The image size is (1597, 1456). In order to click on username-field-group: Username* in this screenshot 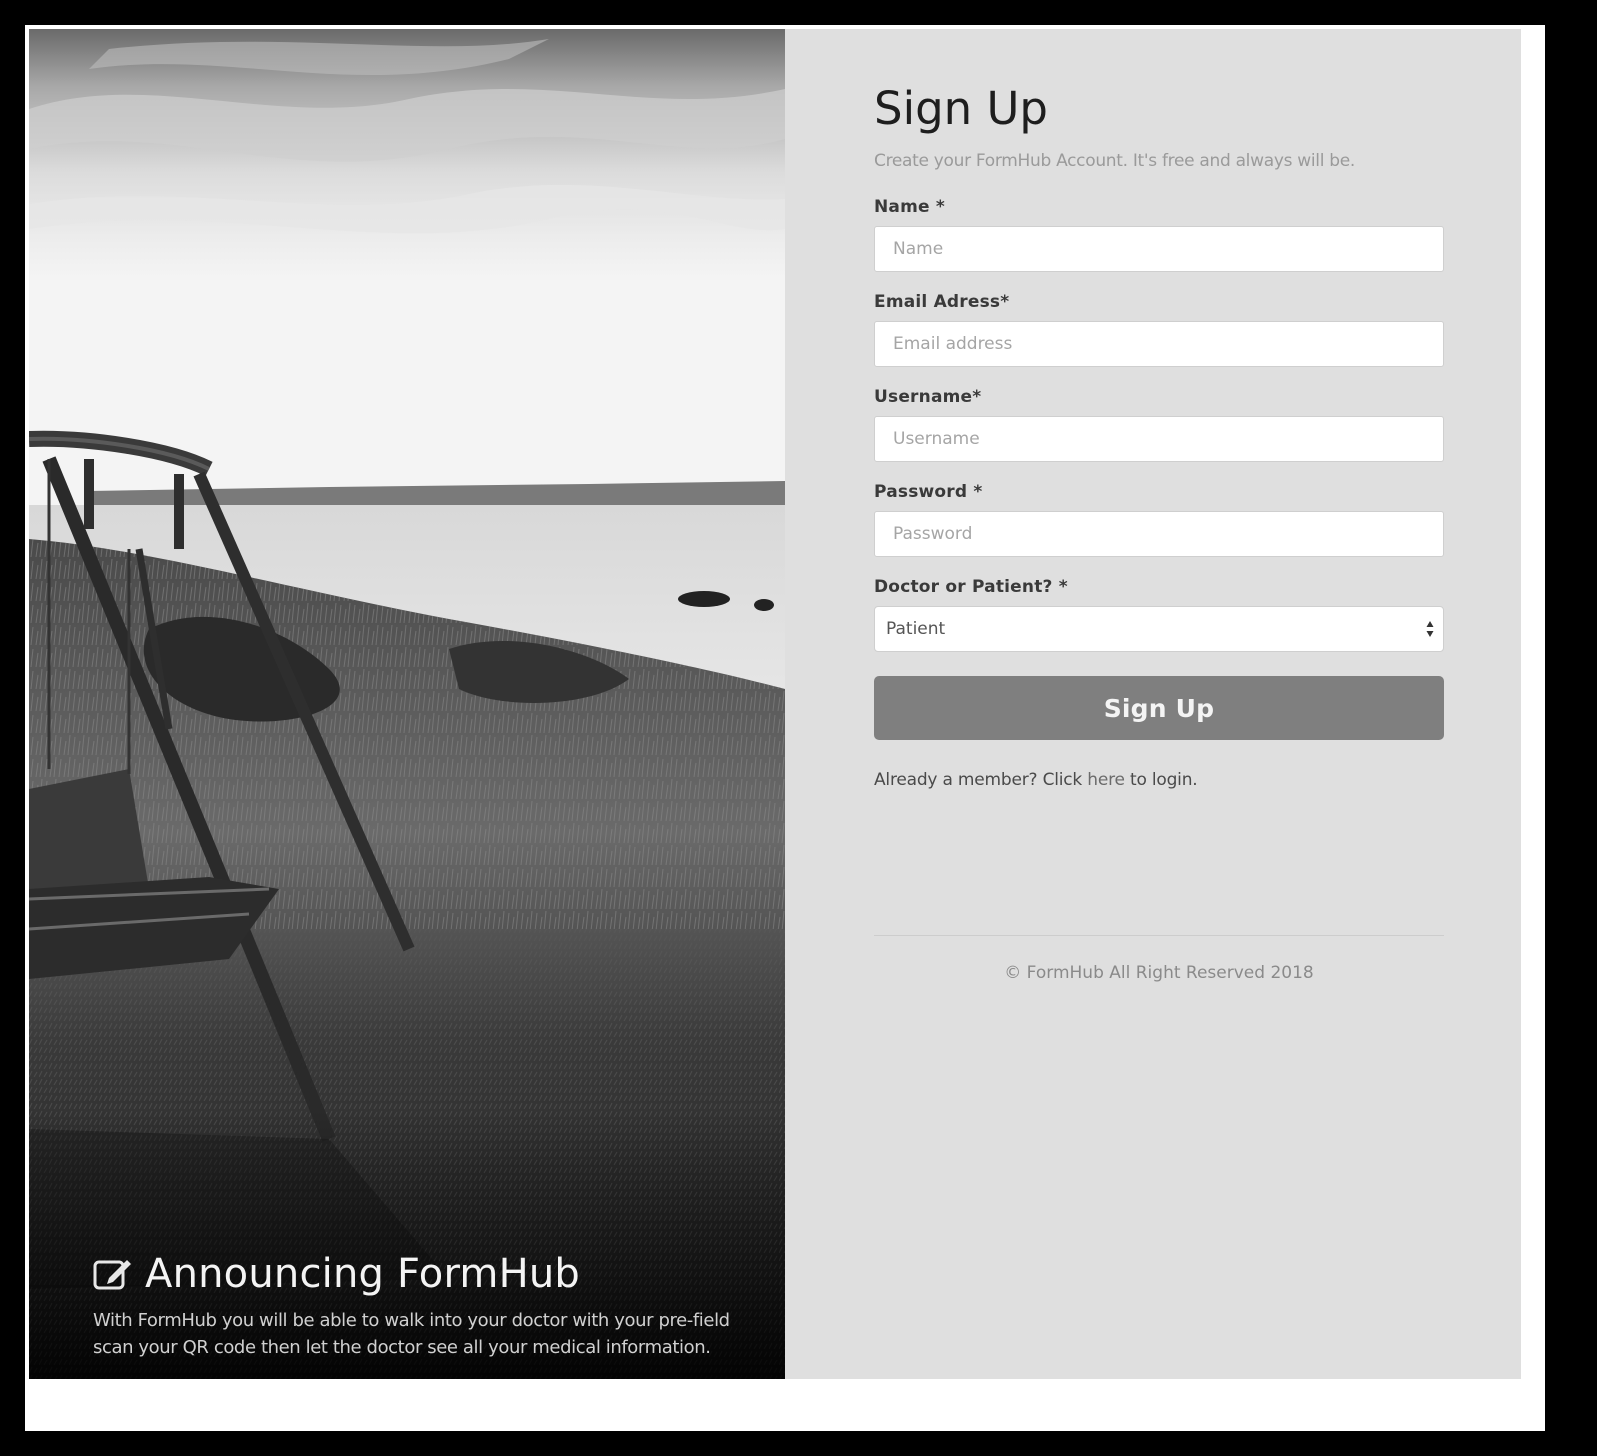, I will do `click(1159, 424)`.